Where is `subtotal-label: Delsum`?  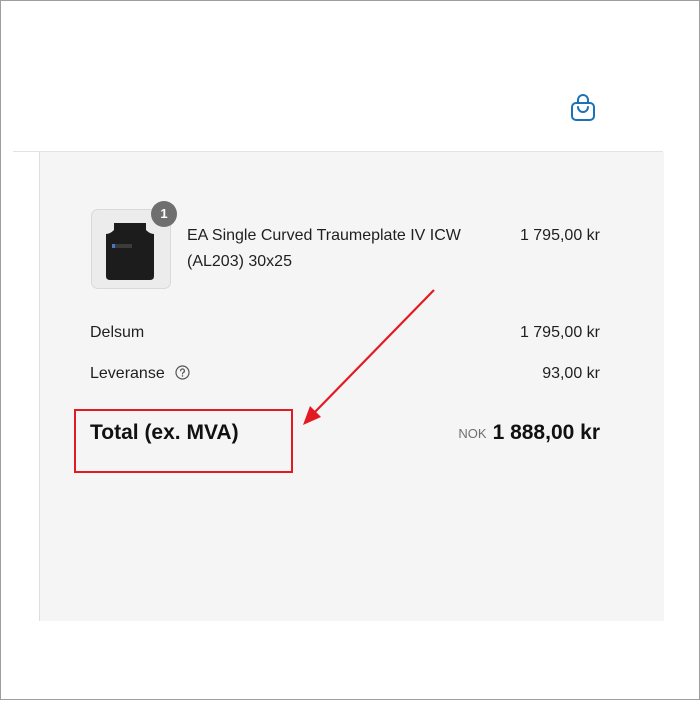
subtotal-label: Delsum is located at coordinates (117, 332).